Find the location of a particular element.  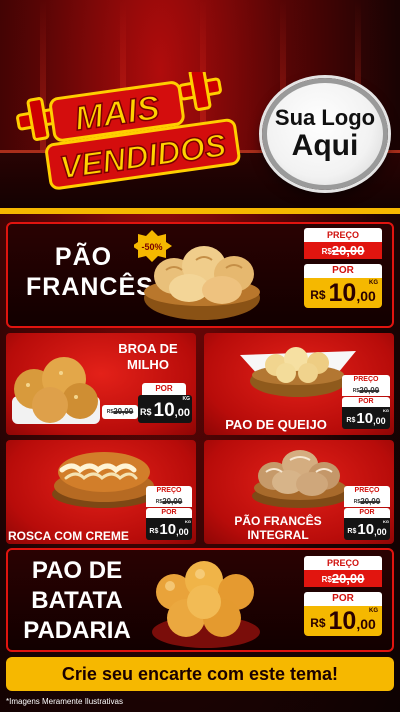

title-line: BROA DE is located at coordinates (148, 348).